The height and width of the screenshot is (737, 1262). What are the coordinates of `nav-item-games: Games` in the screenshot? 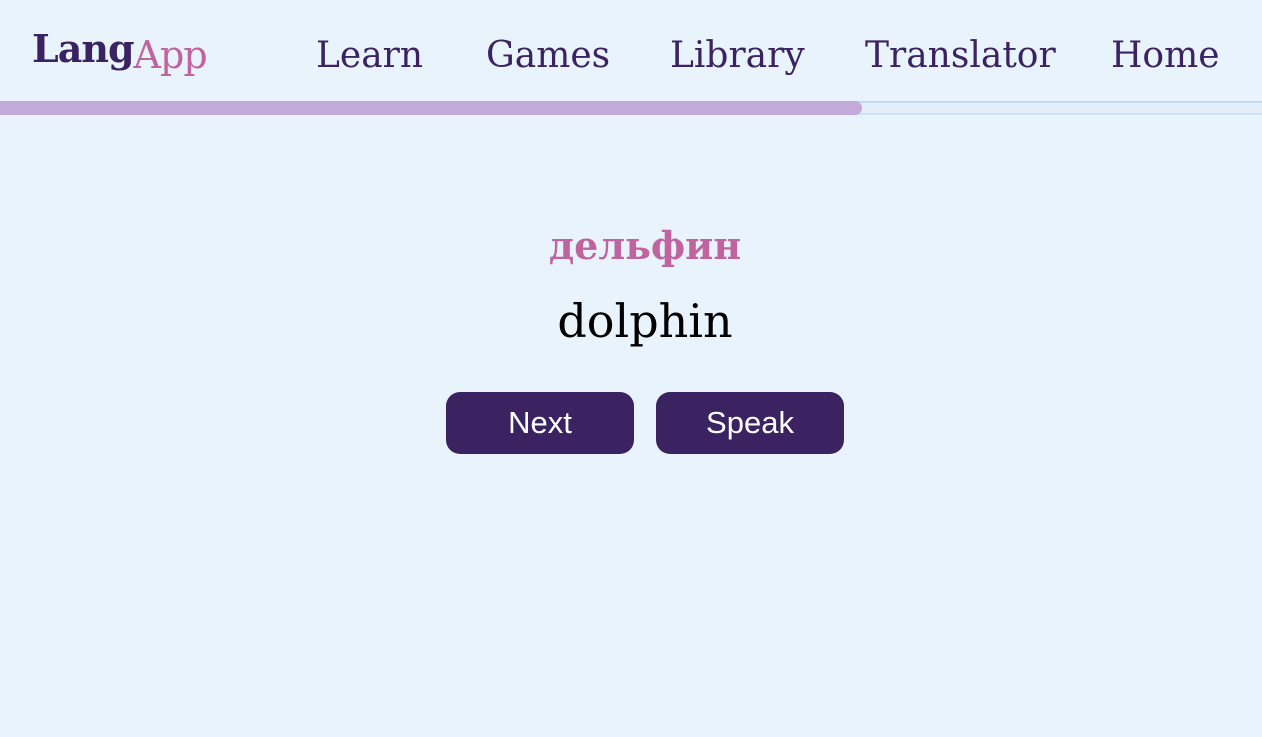 It's located at (548, 56).